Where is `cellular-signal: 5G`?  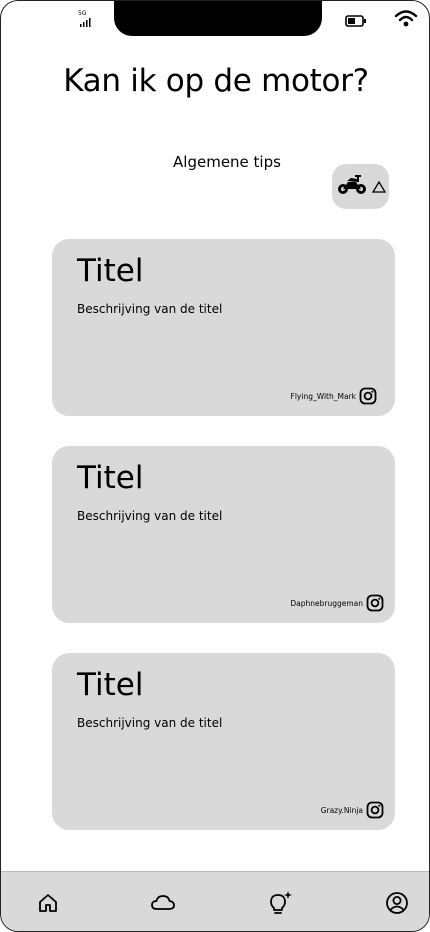 cellular-signal: 5G is located at coordinates (87, 19).